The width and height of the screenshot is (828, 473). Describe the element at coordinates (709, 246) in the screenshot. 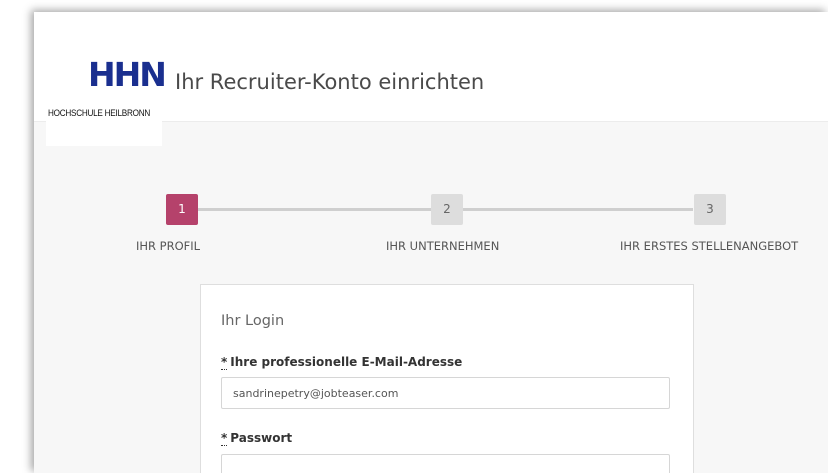

I see `step-3-label: IHR ERSTES STELLENANGEBOT` at that location.